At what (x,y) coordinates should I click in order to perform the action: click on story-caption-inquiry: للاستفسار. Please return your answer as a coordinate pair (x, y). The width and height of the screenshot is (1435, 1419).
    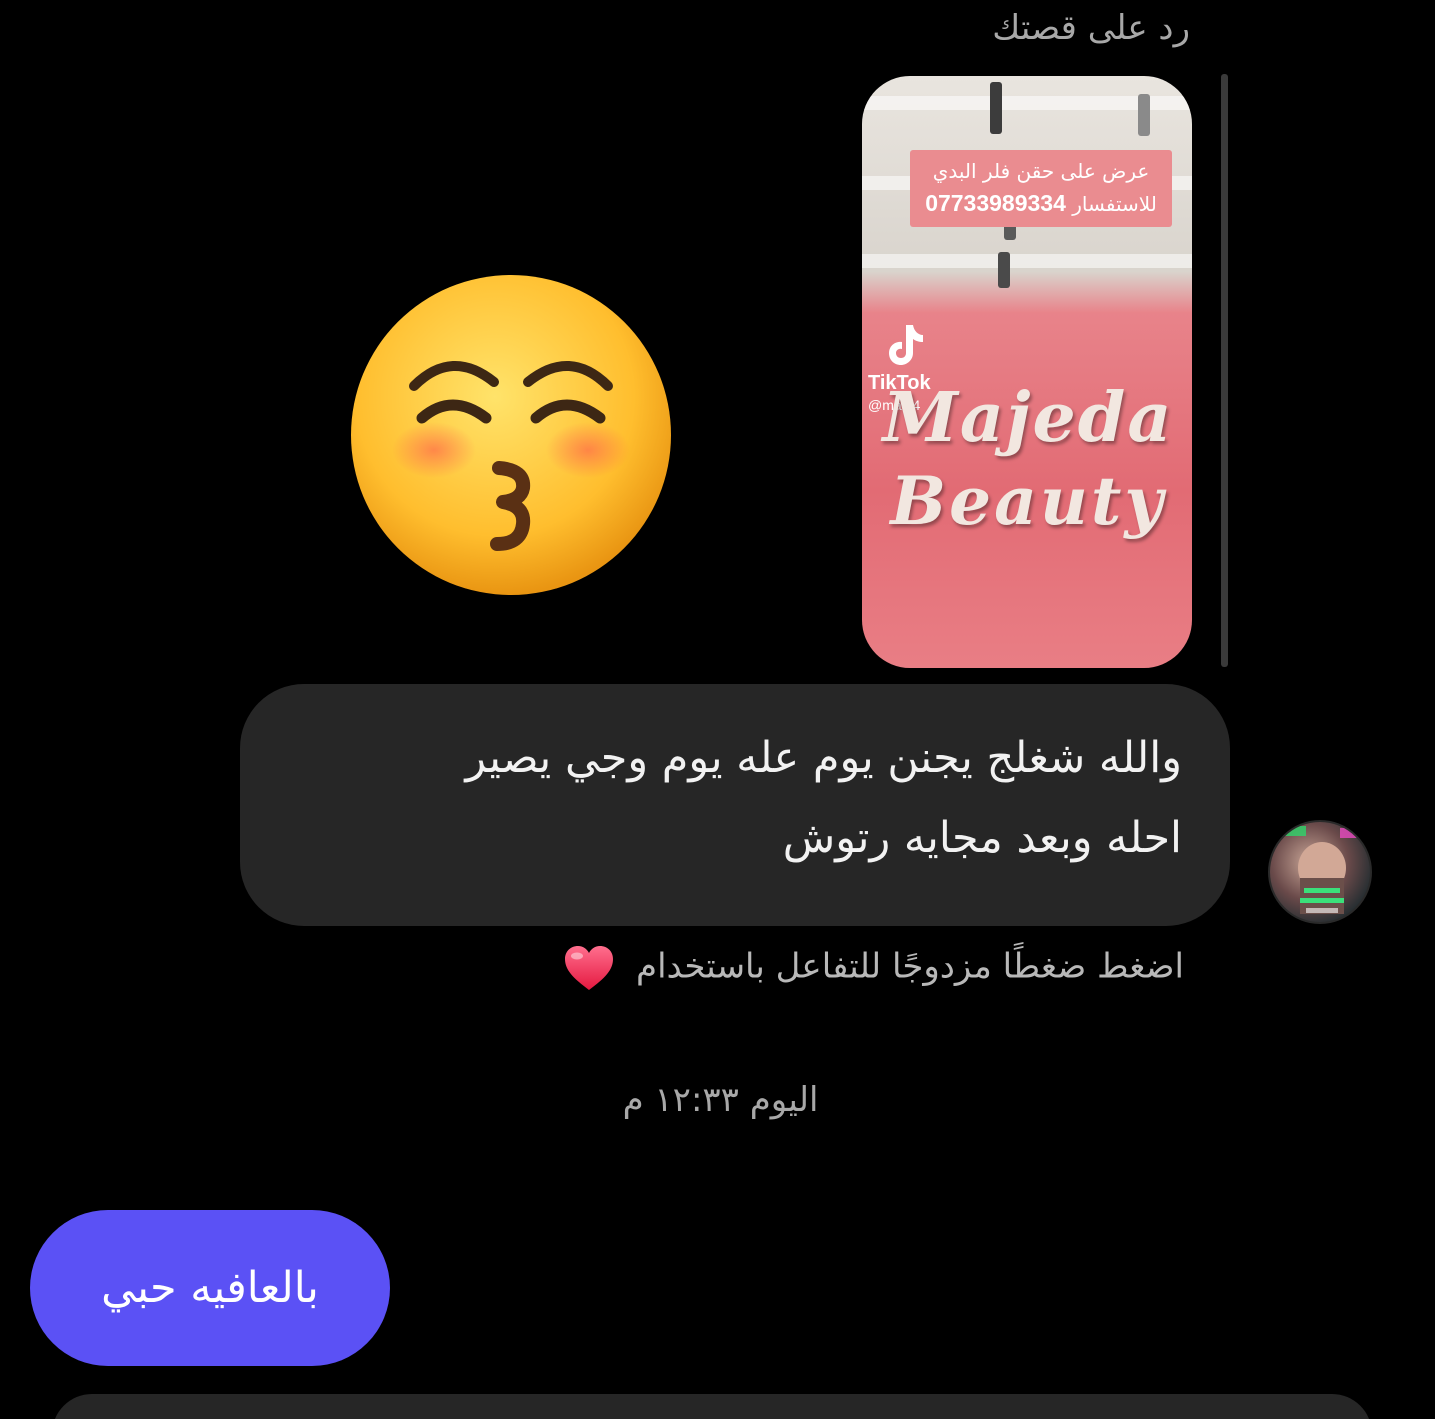
    Looking at the image, I should click on (1114, 204).